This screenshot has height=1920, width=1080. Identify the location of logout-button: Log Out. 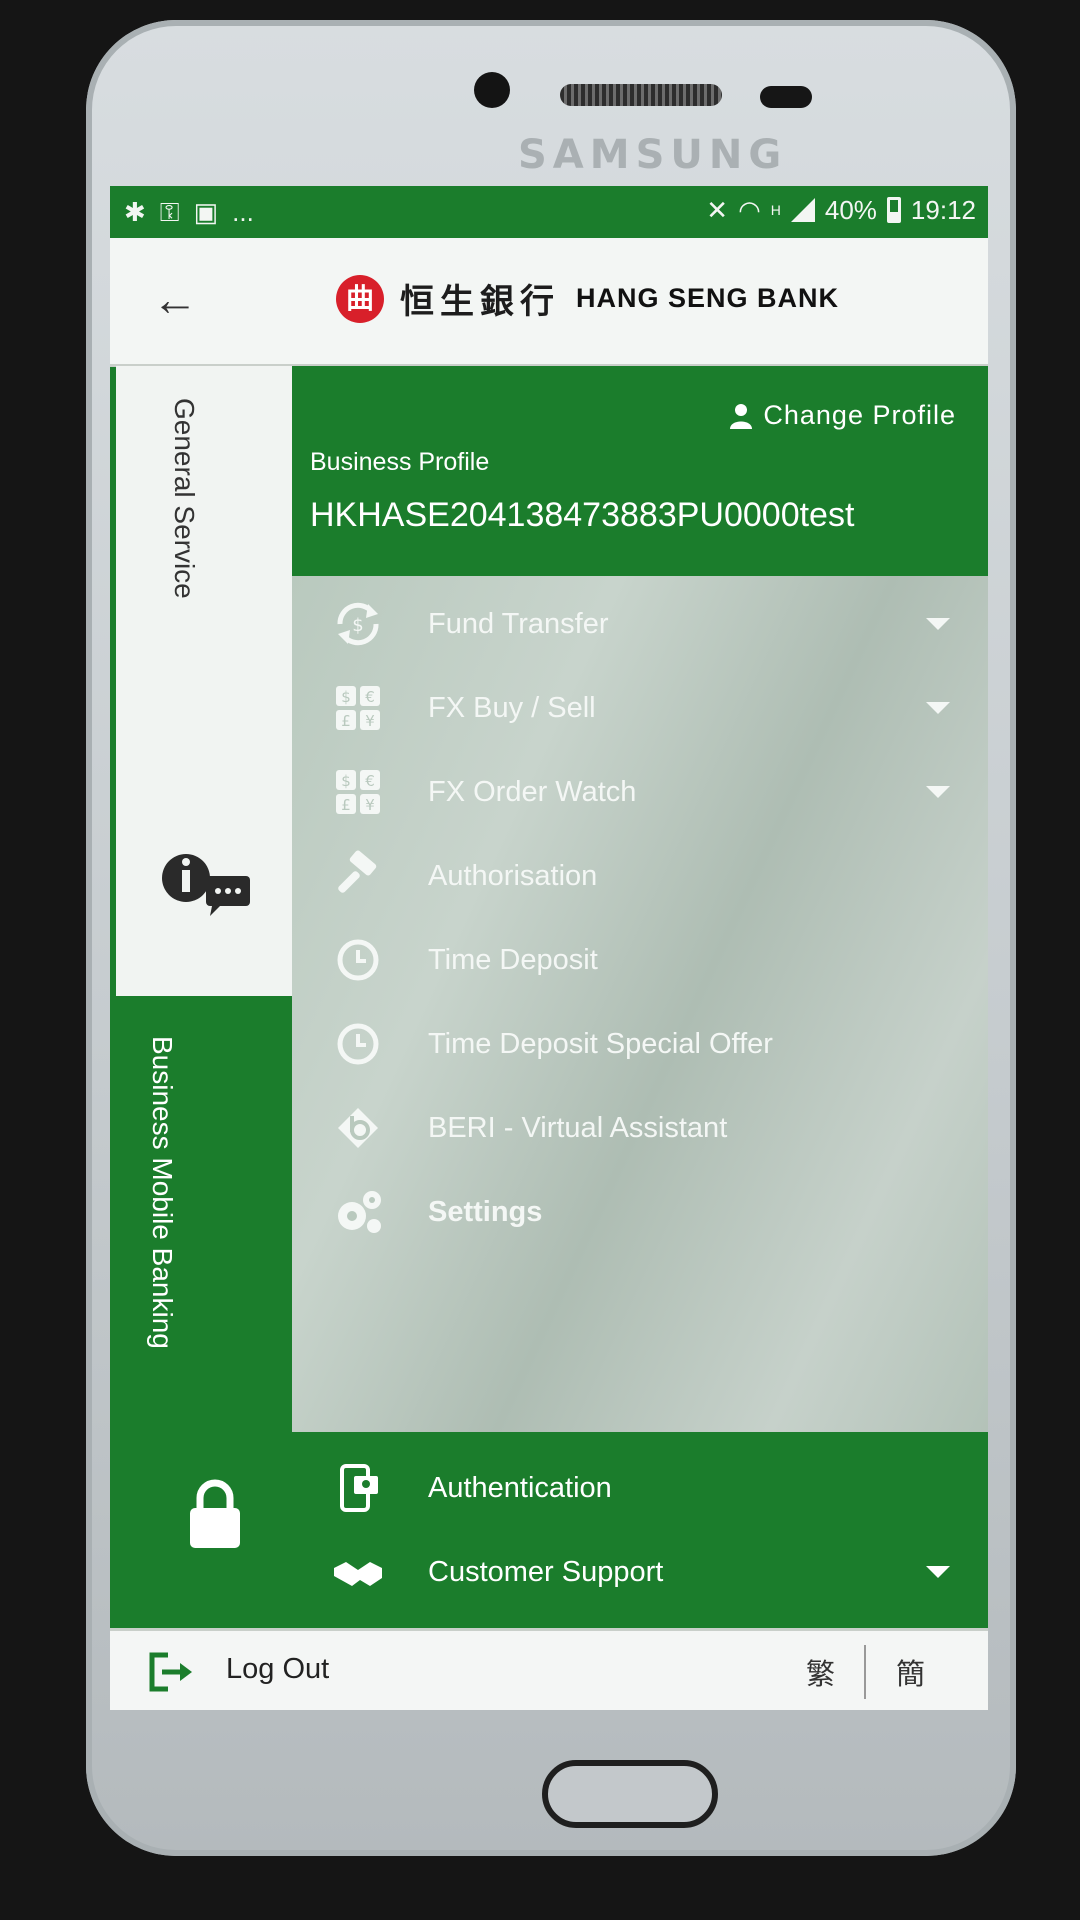
(277, 1669).